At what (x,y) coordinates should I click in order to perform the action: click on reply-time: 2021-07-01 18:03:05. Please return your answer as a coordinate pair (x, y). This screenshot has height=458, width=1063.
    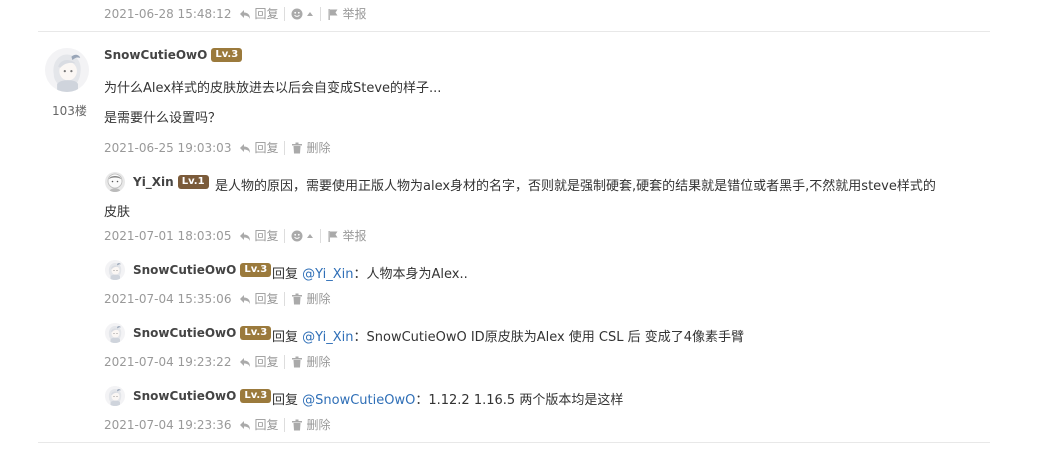
    Looking at the image, I should click on (168, 235).